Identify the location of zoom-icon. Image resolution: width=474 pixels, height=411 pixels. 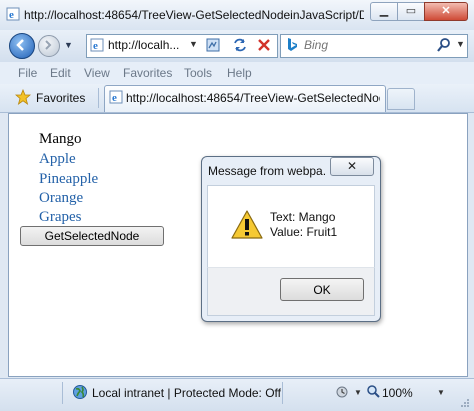
(373, 391).